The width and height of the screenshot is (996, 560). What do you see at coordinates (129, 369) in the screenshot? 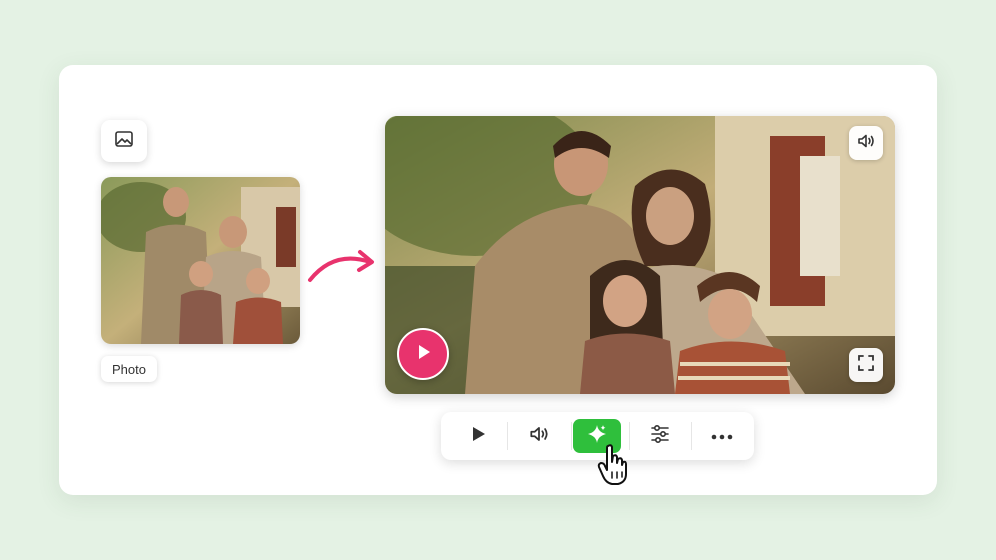
I see `photo-label: Photo` at bounding box center [129, 369].